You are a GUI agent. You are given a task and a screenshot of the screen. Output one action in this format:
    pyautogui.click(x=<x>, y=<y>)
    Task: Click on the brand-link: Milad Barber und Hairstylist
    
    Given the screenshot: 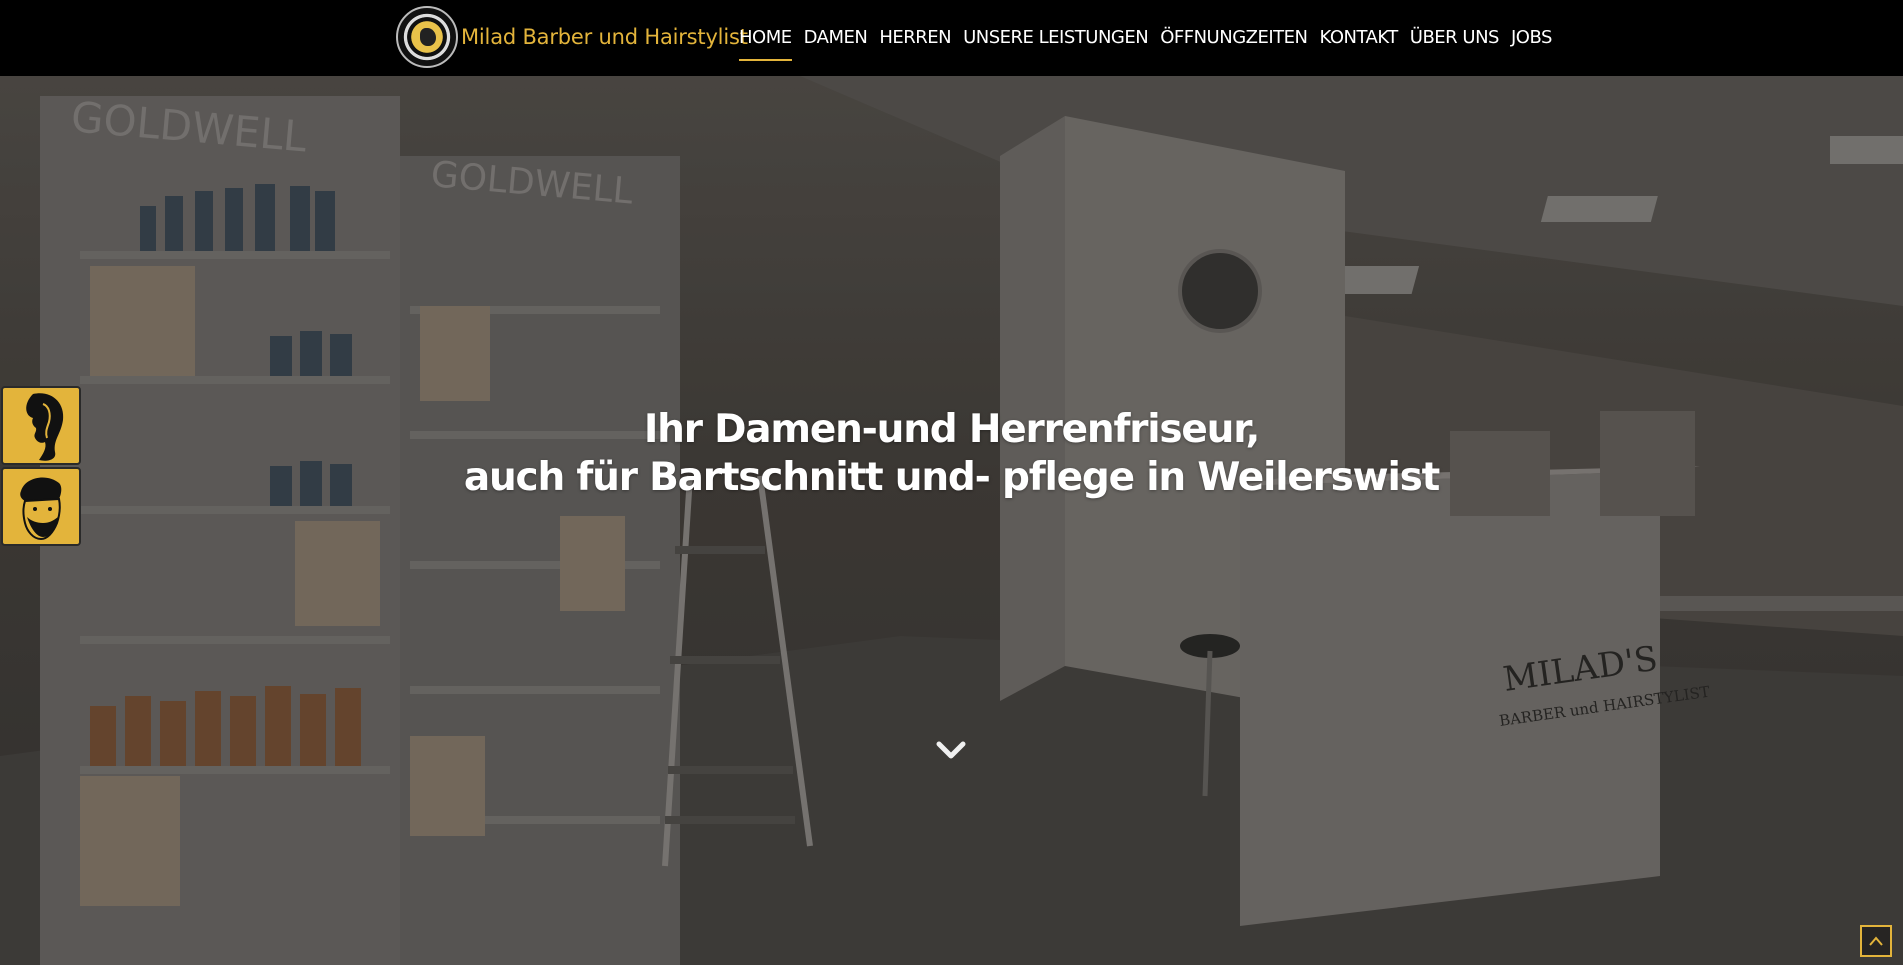 What is the action you would take?
    pyautogui.click(x=572, y=37)
    